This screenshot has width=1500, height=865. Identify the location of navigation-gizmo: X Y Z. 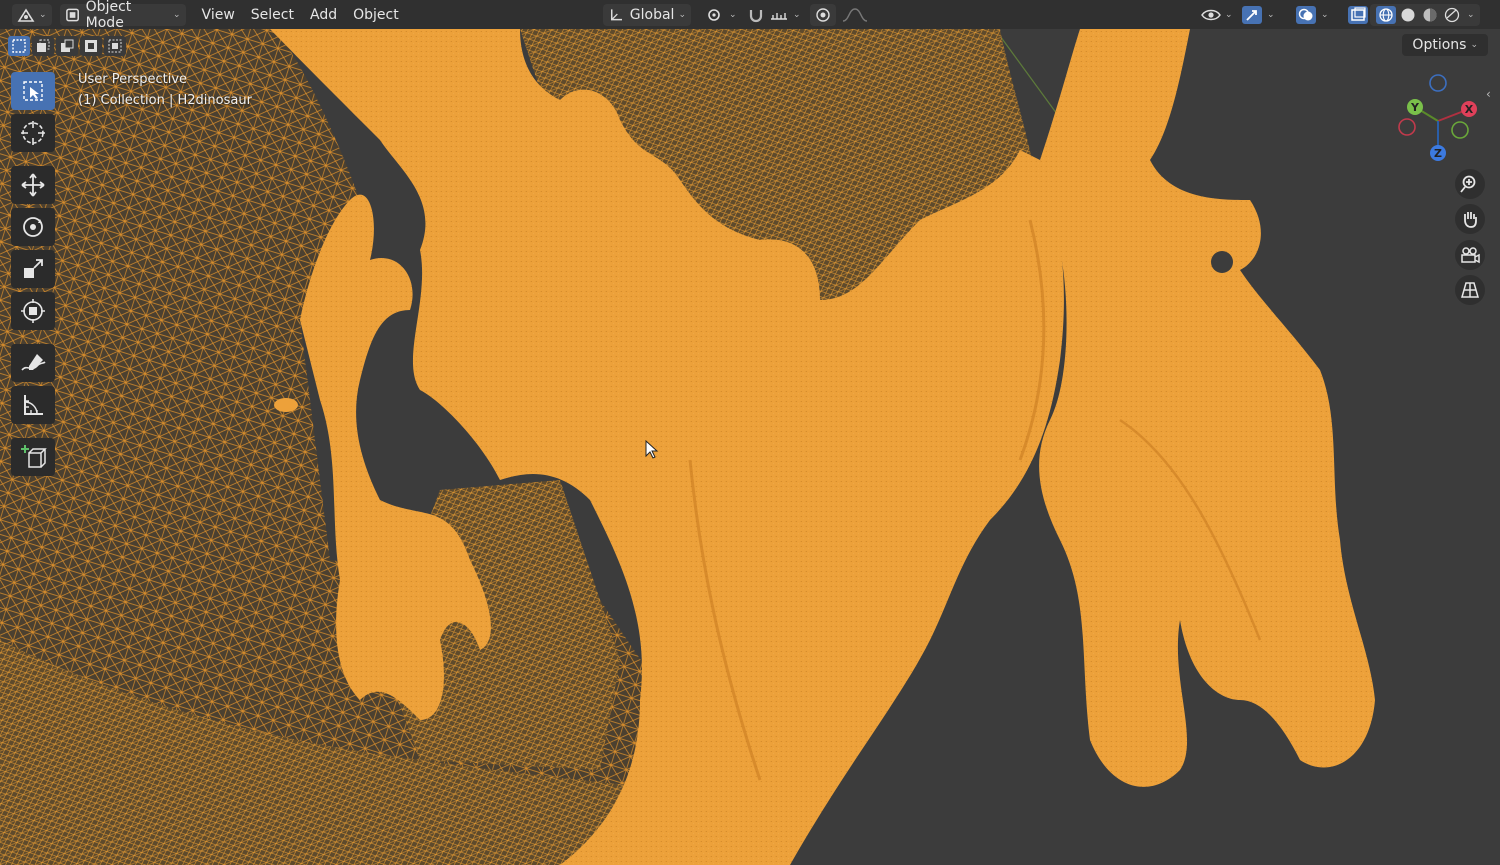
(1440, 119).